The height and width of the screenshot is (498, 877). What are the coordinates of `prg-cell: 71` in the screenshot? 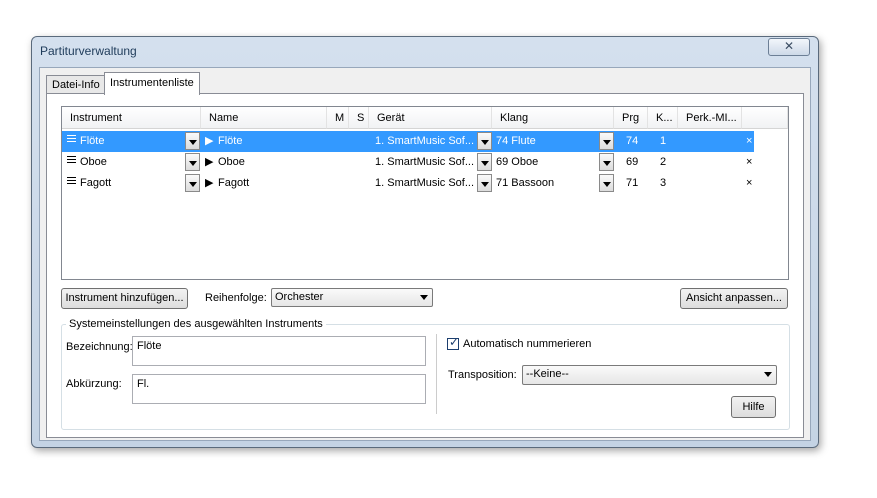 It's located at (632, 183).